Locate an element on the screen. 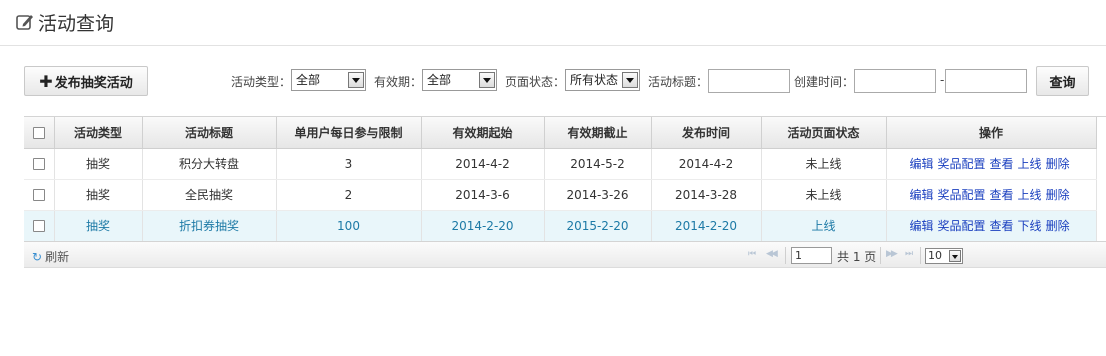  column-header: 活动标题 is located at coordinates (209, 133).